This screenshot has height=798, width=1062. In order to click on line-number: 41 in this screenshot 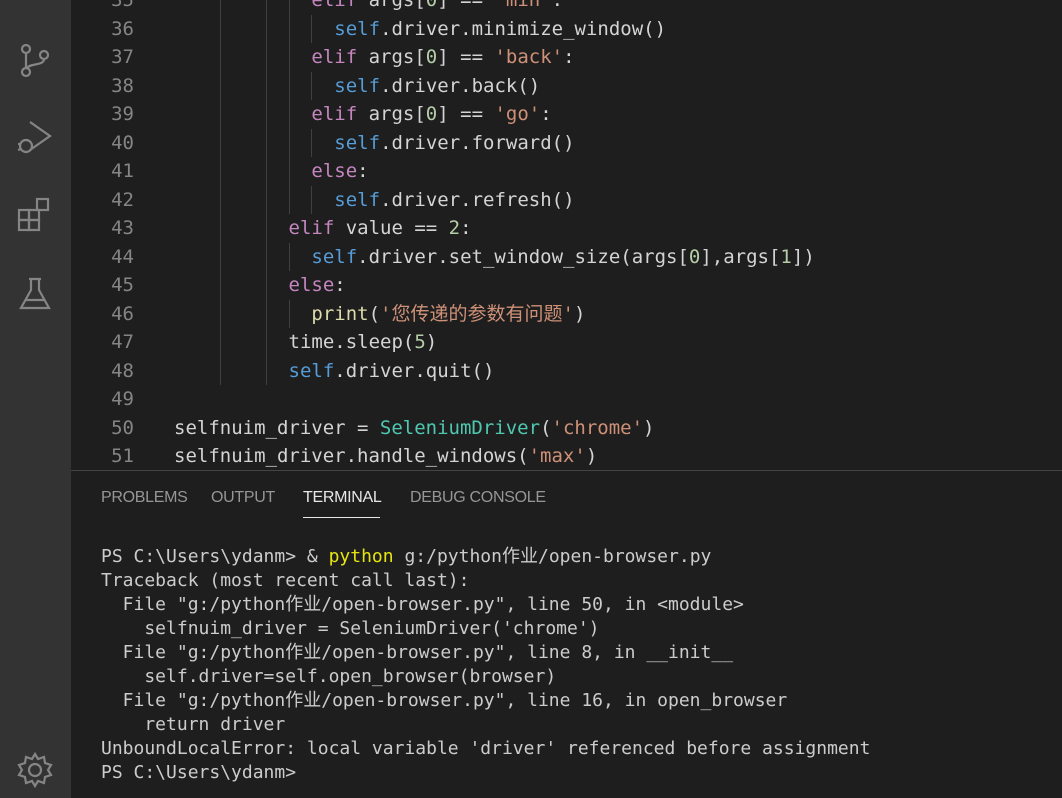, I will do `click(122, 171)`.